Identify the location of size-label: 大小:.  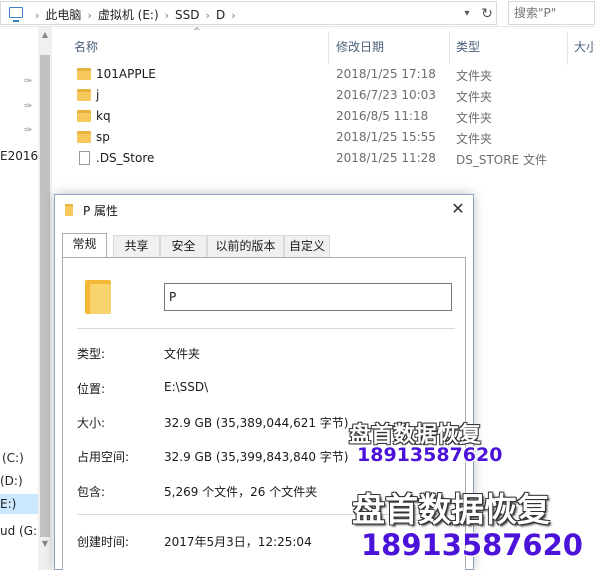
(91, 423).